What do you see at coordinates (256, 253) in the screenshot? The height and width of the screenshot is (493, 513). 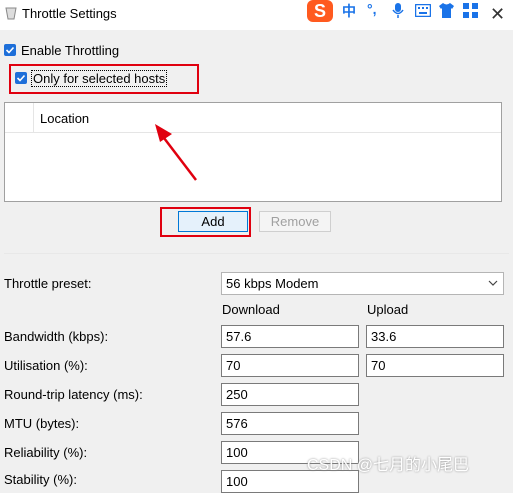 I see `section-divider` at bounding box center [256, 253].